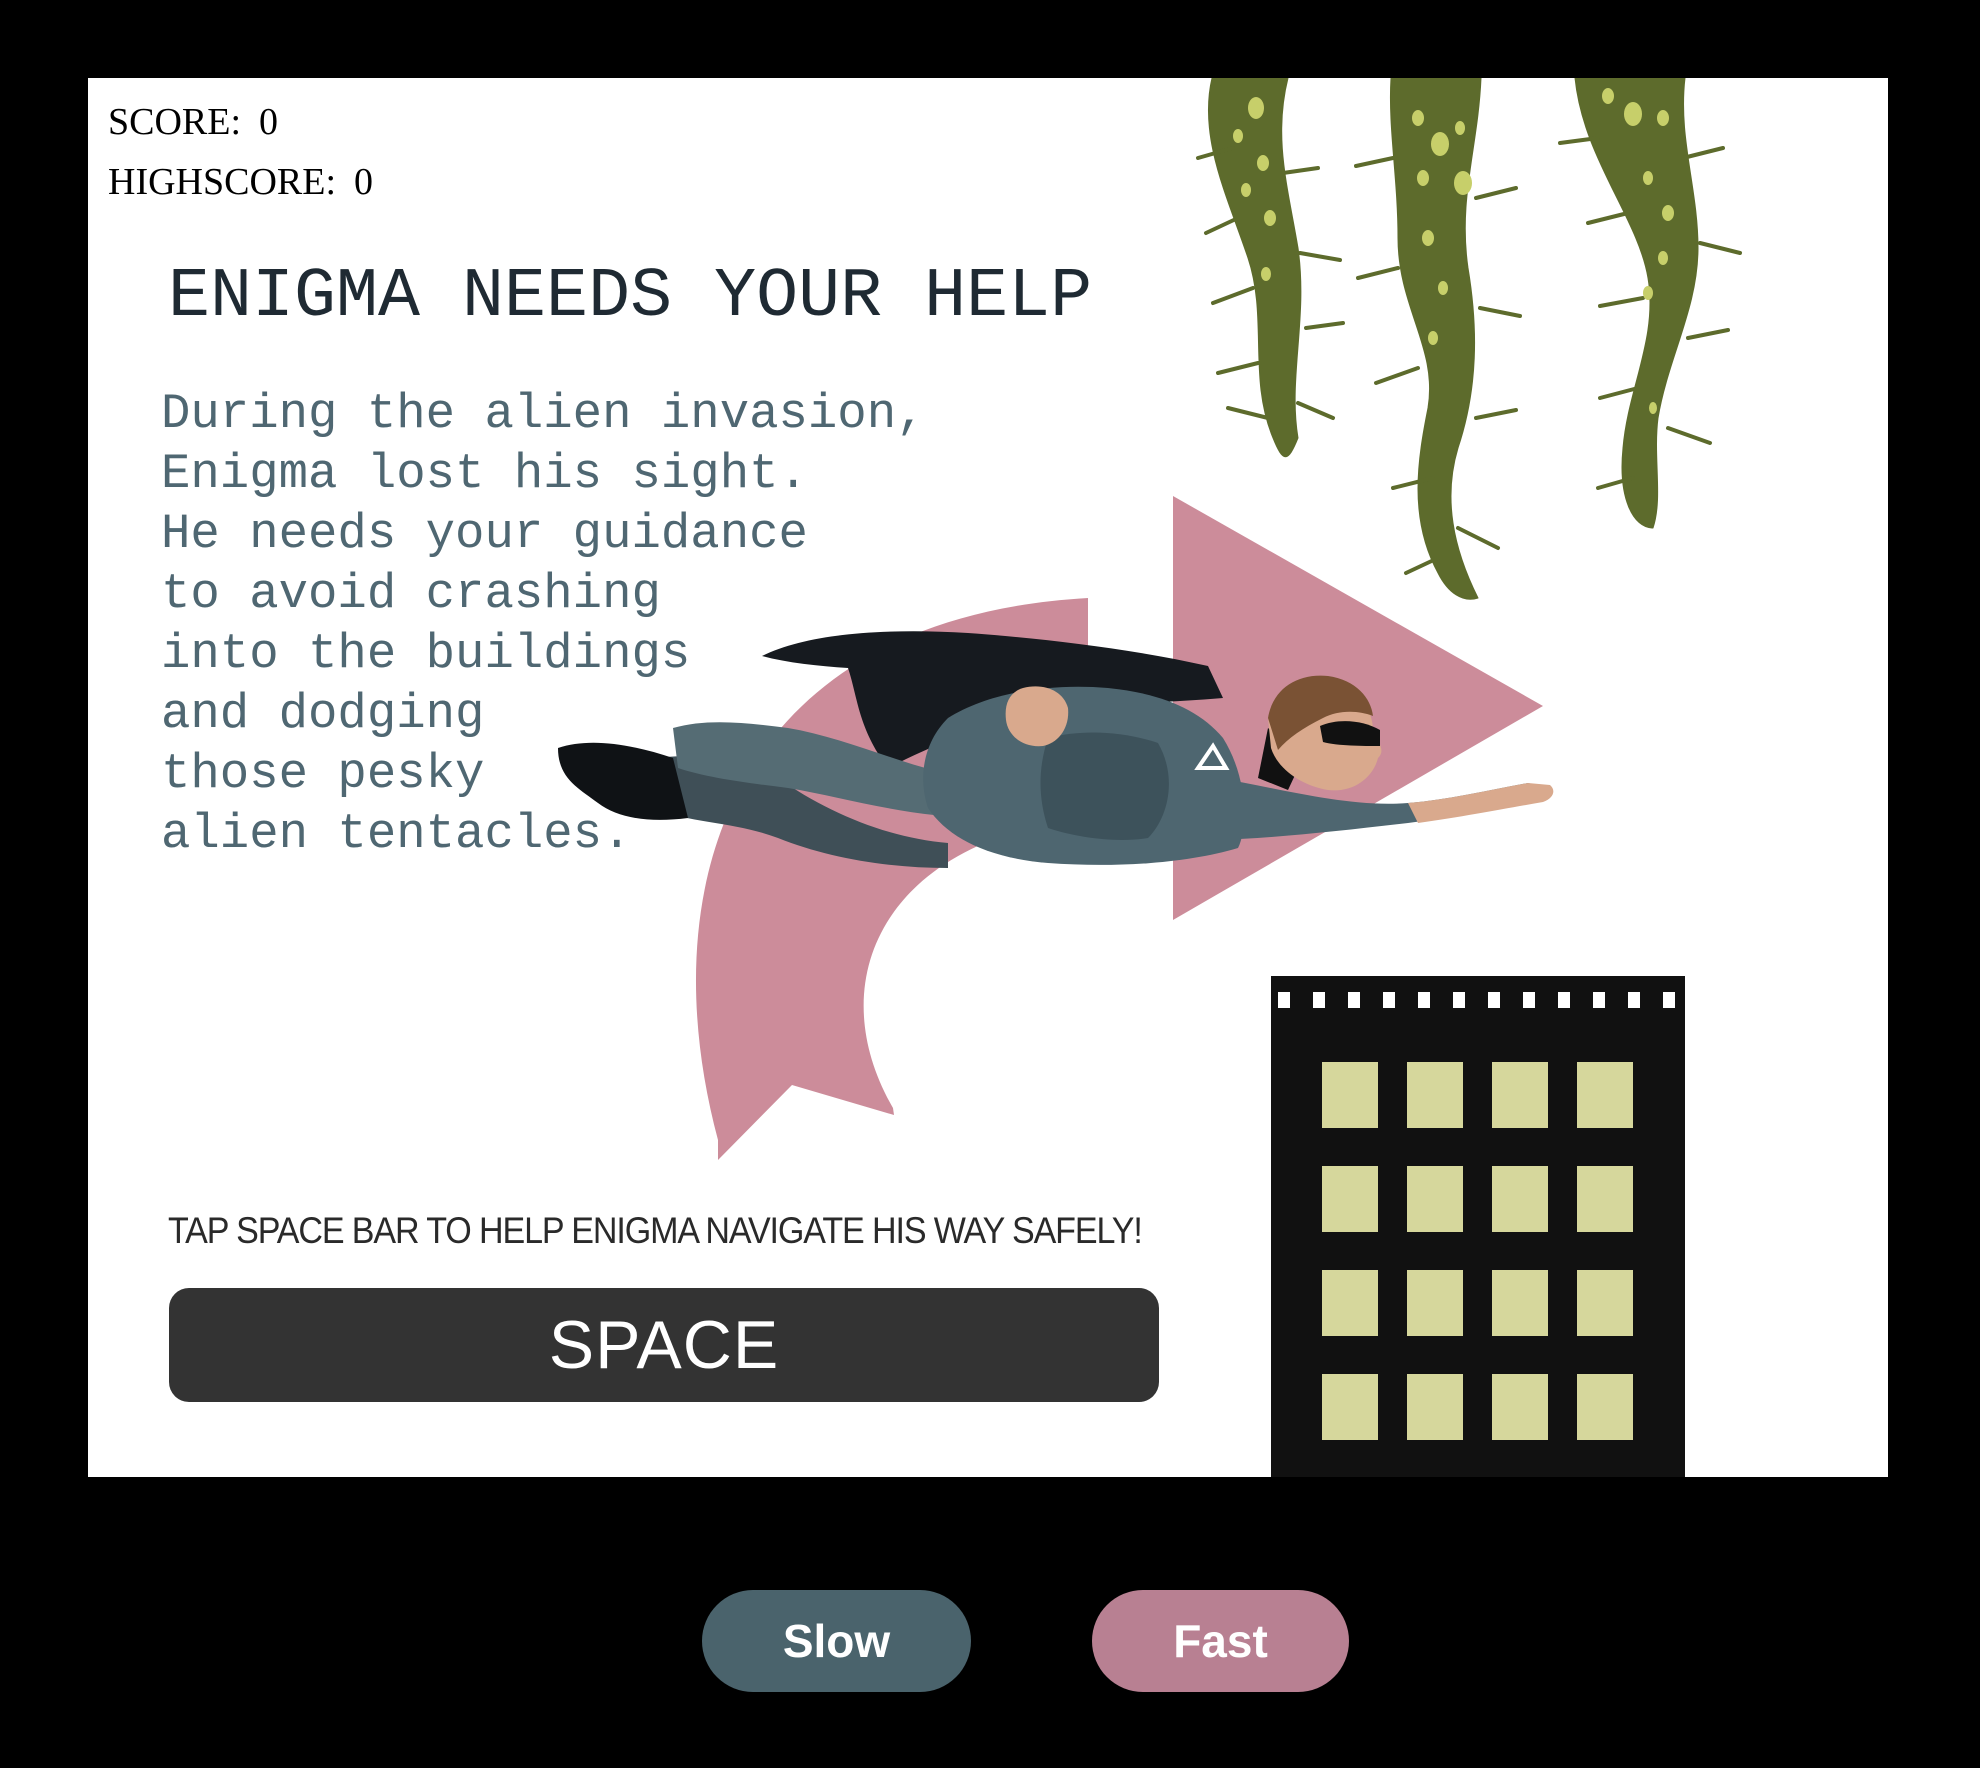  Describe the element at coordinates (175, 122) in the screenshot. I see `score-label: SCORE:` at that location.